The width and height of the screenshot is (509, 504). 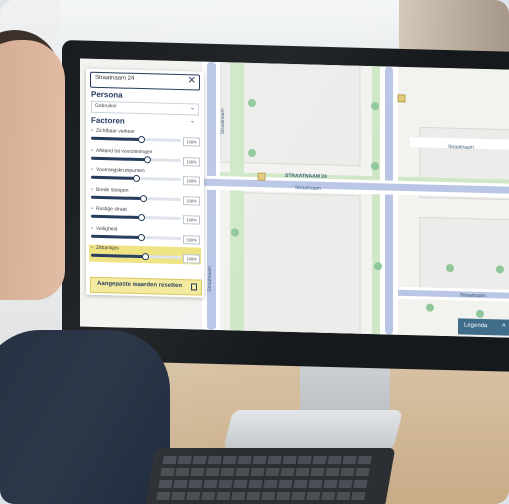 What do you see at coordinates (503, 326) in the screenshot?
I see `chevron-up-icon: ˄` at bounding box center [503, 326].